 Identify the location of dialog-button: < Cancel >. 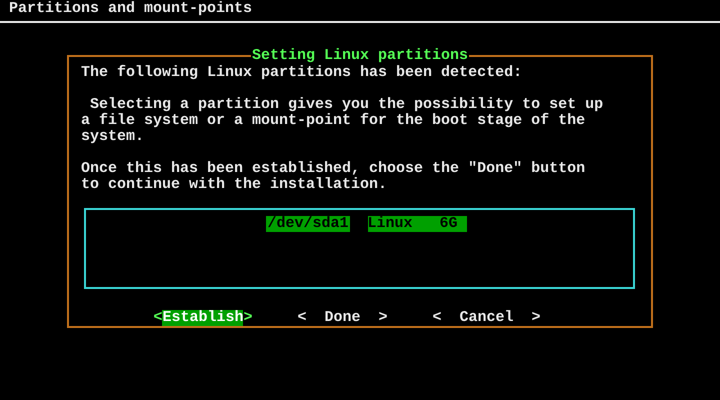
(486, 318).